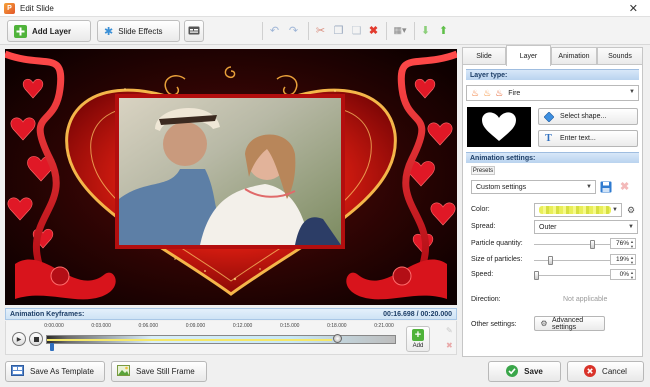 This screenshot has height=387, width=650. I want to click on move-up-icon: ⬆, so click(443, 30).